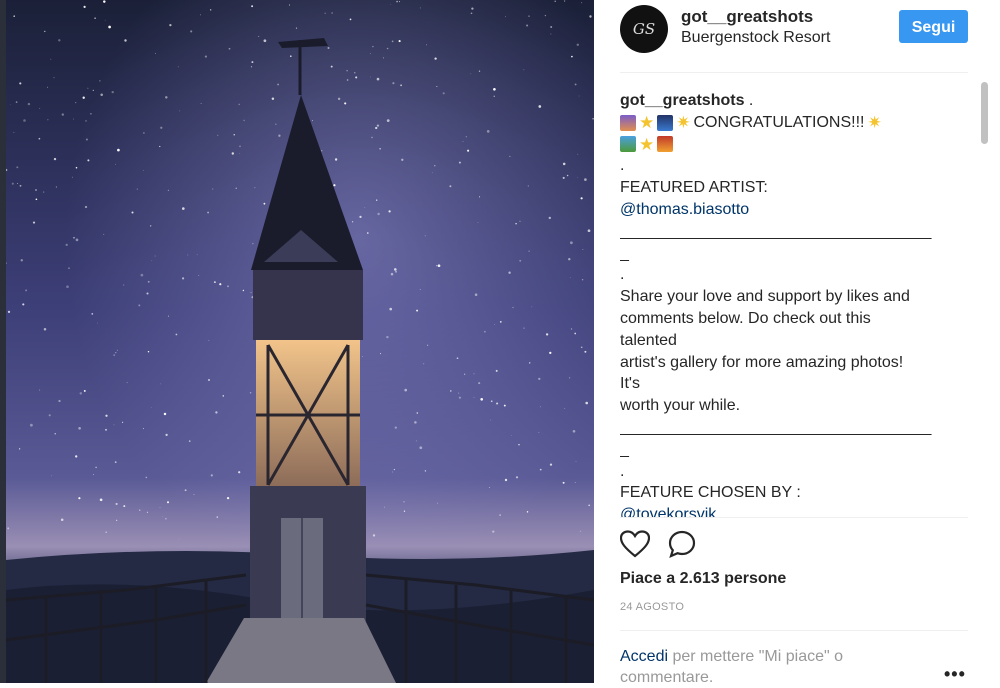 This screenshot has width=1000, height=688. Describe the element at coordinates (652, 607) in the screenshot. I see `post-date: 24 AGOSTO` at that location.